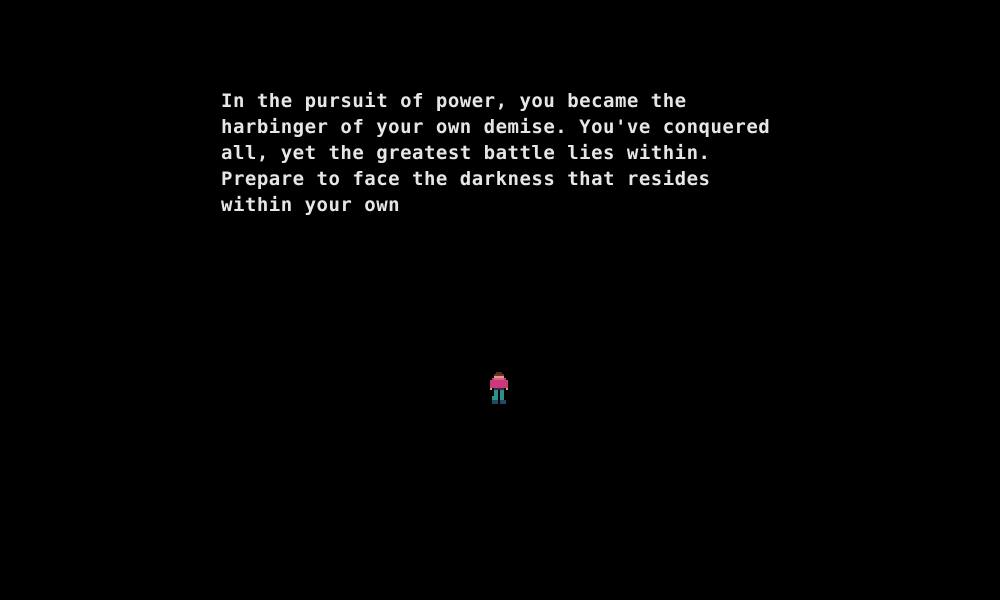 This screenshot has height=600, width=1000. What do you see at coordinates (499, 388) in the screenshot?
I see `player-character-sprite` at bounding box center [499, 388].